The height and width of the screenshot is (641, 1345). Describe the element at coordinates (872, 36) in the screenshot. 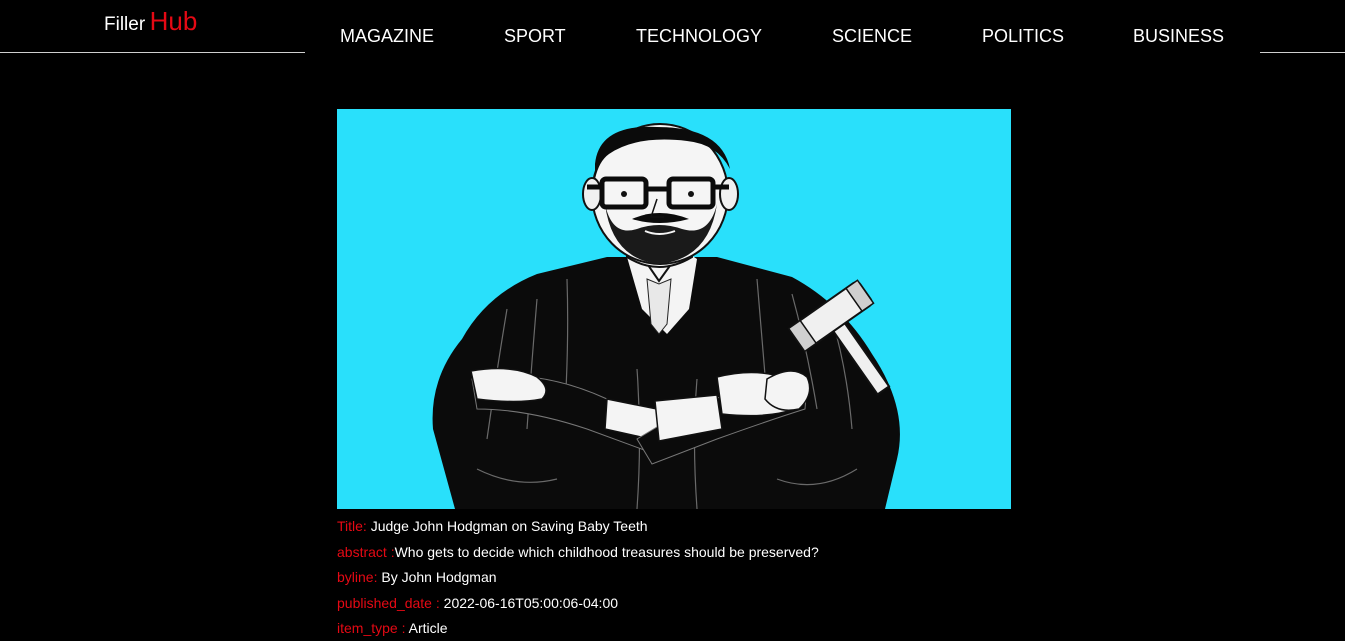

I see `nav-item-science: SCIENCE` at that location.